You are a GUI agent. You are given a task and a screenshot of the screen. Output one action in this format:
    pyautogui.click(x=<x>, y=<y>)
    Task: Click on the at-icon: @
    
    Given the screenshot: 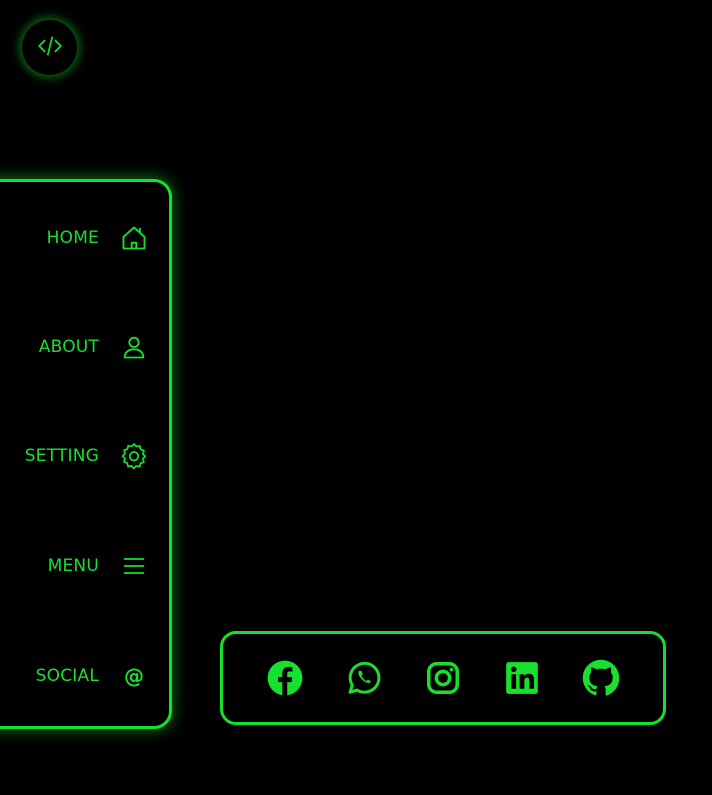 What is the action you would take?
    pyautogui.click(x=134, y=676)
    